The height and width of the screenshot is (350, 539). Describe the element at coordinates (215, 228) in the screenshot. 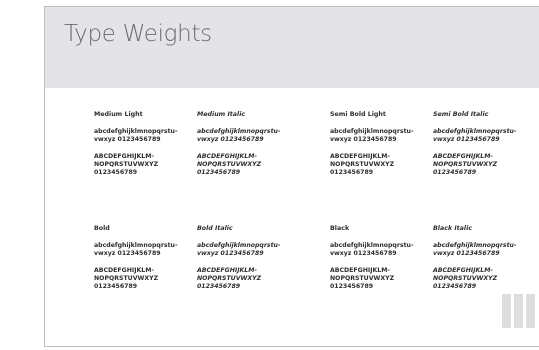

I see `sample-label: Bold Italic` at that location.